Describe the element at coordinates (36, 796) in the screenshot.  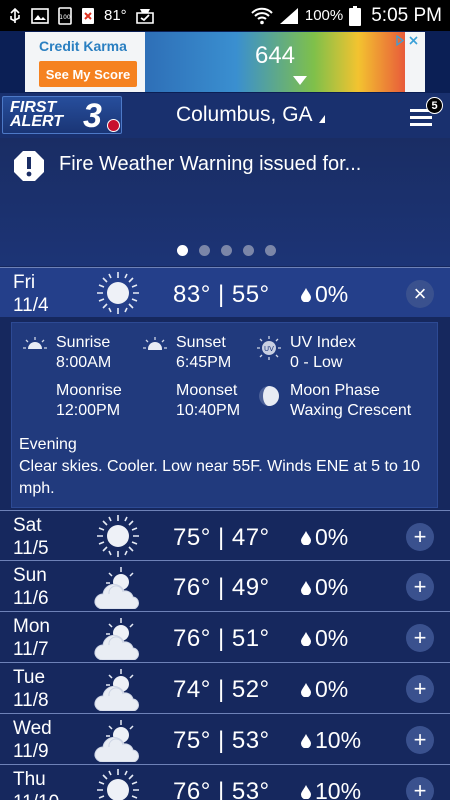
I see `day-date: 11/10` at that location.